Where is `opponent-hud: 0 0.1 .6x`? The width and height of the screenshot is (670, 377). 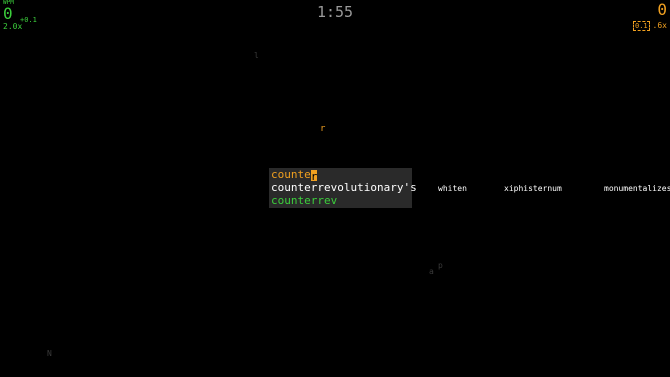 opponent-hud: 0 0.1 .6x is located at coordinates (650, 17).